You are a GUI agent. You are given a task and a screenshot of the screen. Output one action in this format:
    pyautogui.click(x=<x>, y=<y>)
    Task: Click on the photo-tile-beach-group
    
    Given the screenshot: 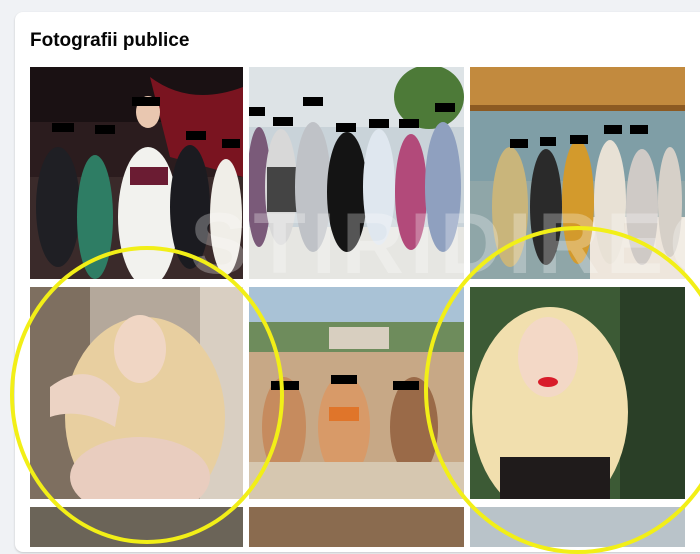 What is the action you would take?
    pyautogui.click(x=356, y=393)
    